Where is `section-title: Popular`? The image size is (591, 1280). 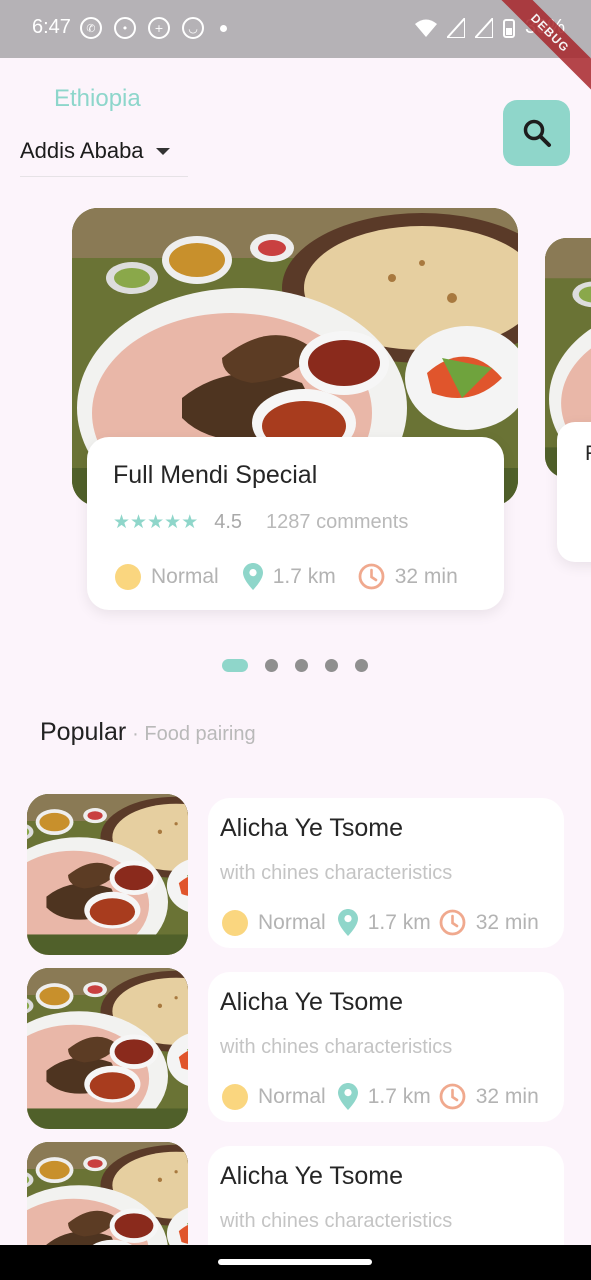
section-title: Popular is located at coordinates (83, 732).